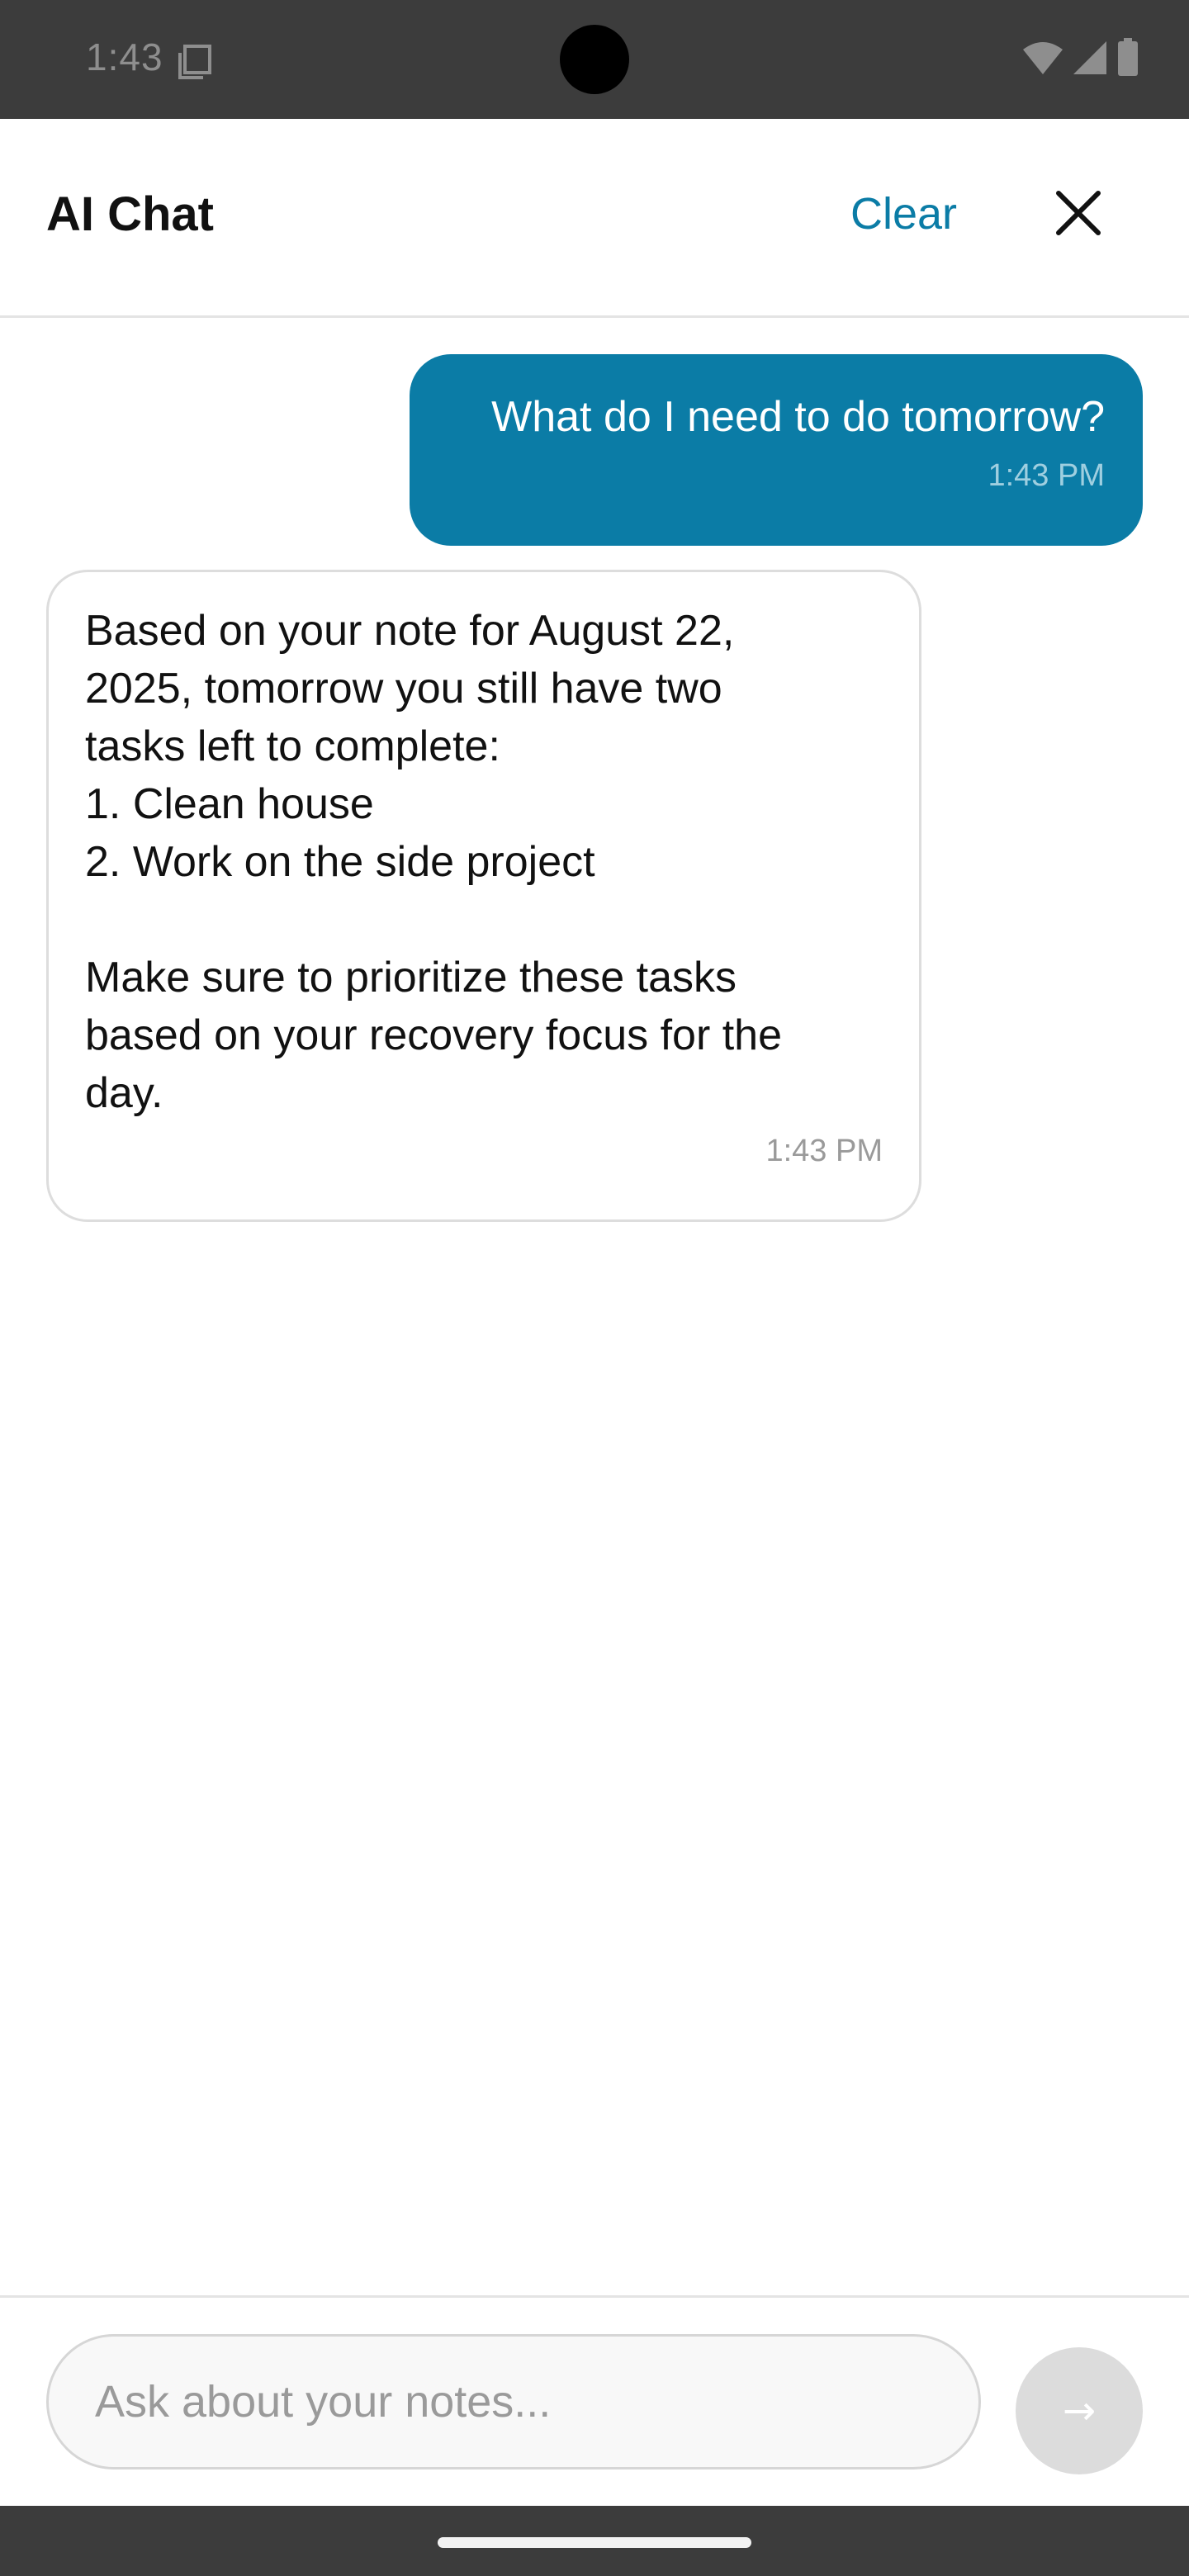  I want to click on ai-message-line: tasks left to complete:, so click(292, 746).